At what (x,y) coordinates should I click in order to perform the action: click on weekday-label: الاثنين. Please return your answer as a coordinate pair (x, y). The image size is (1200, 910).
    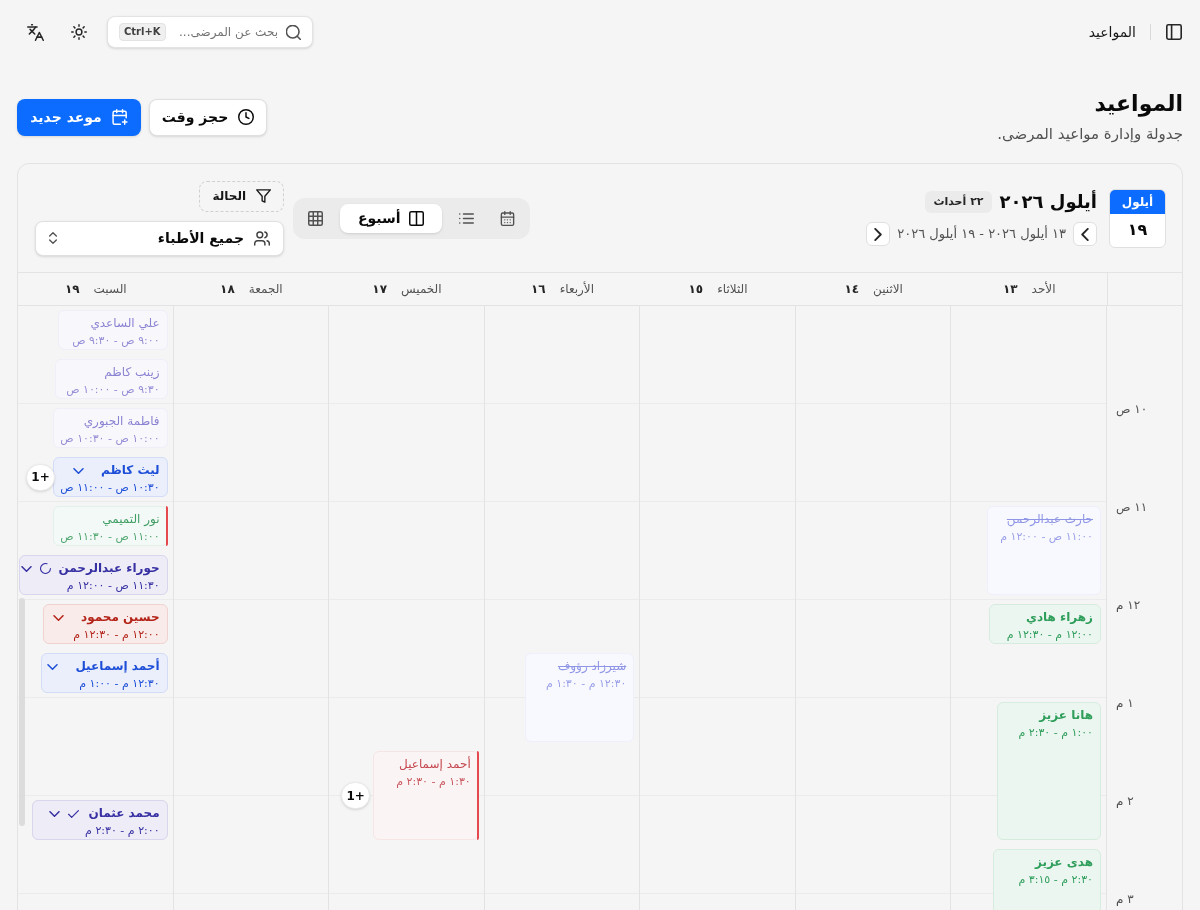
    Looking at the image, I should click on (888, 289).